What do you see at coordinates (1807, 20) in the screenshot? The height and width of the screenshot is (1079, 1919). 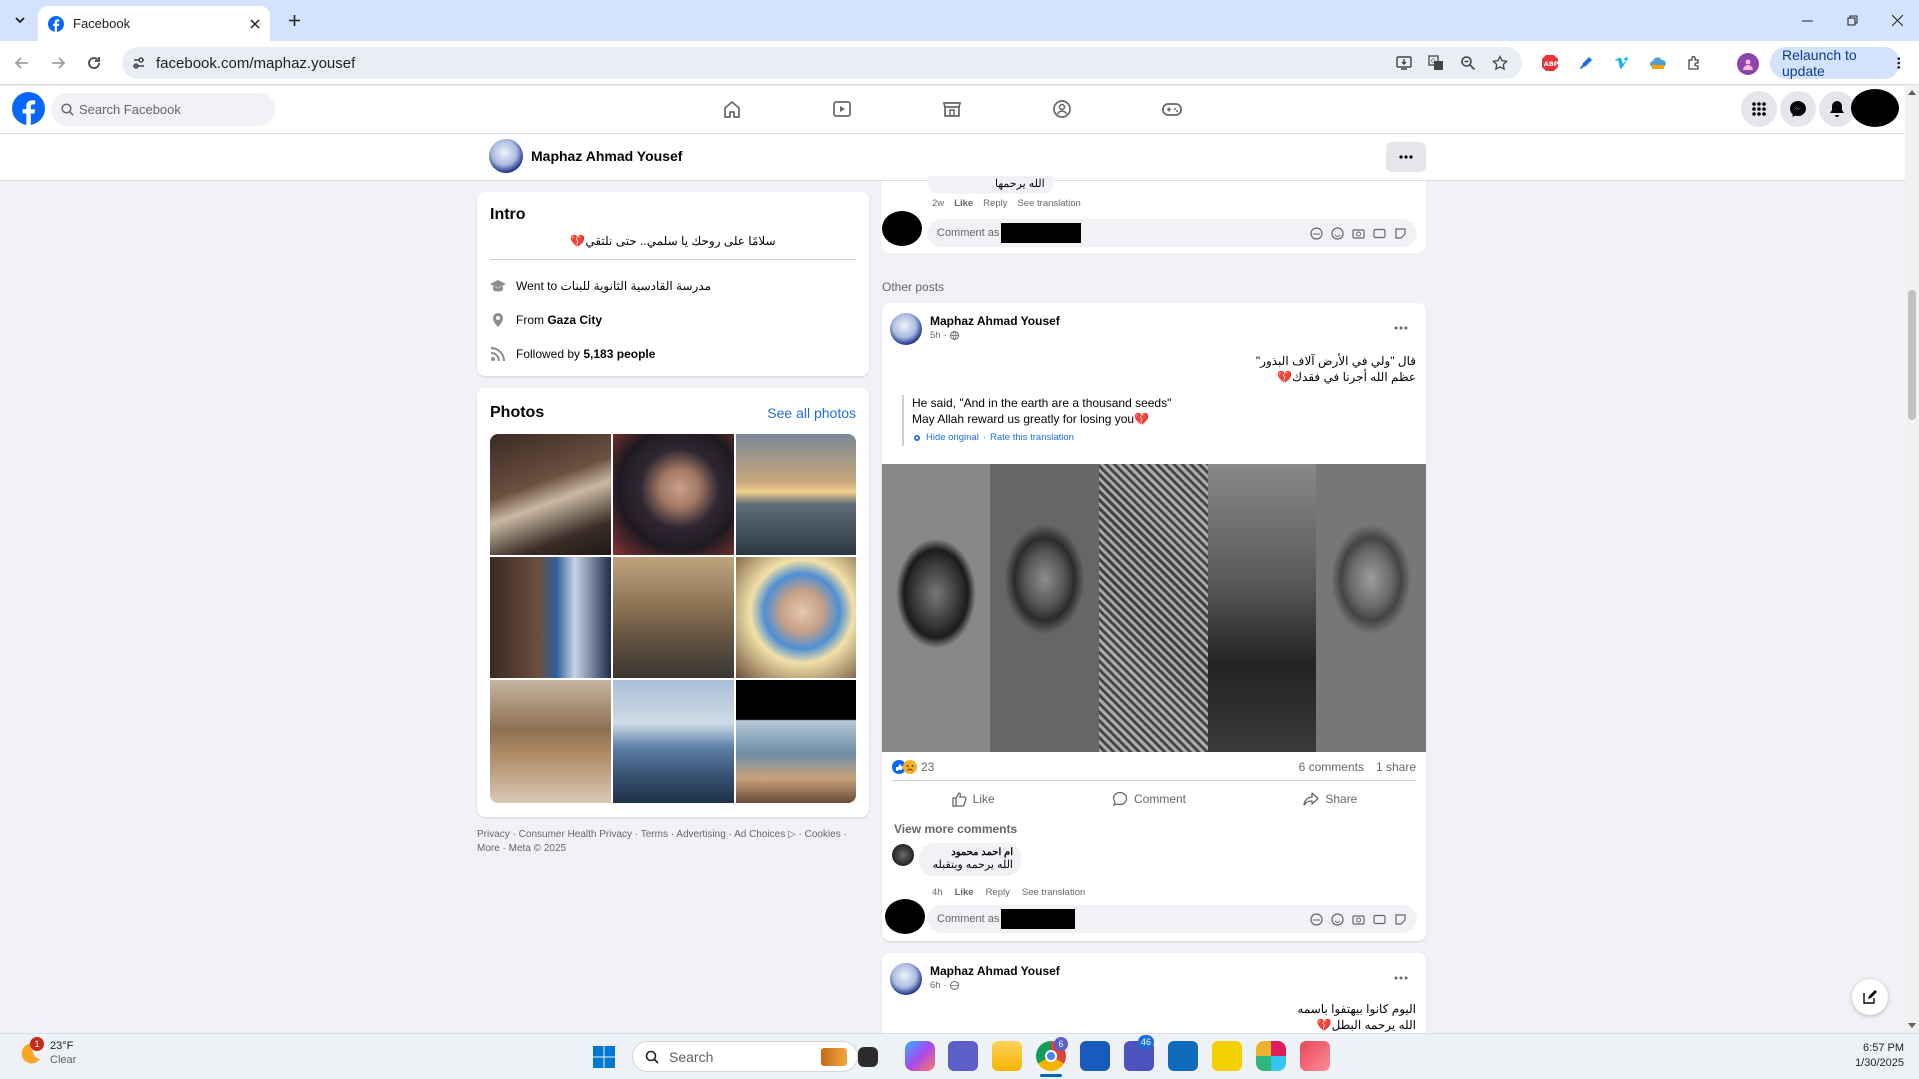 I see `minimize-icon` at bounding box center [1807, 20].